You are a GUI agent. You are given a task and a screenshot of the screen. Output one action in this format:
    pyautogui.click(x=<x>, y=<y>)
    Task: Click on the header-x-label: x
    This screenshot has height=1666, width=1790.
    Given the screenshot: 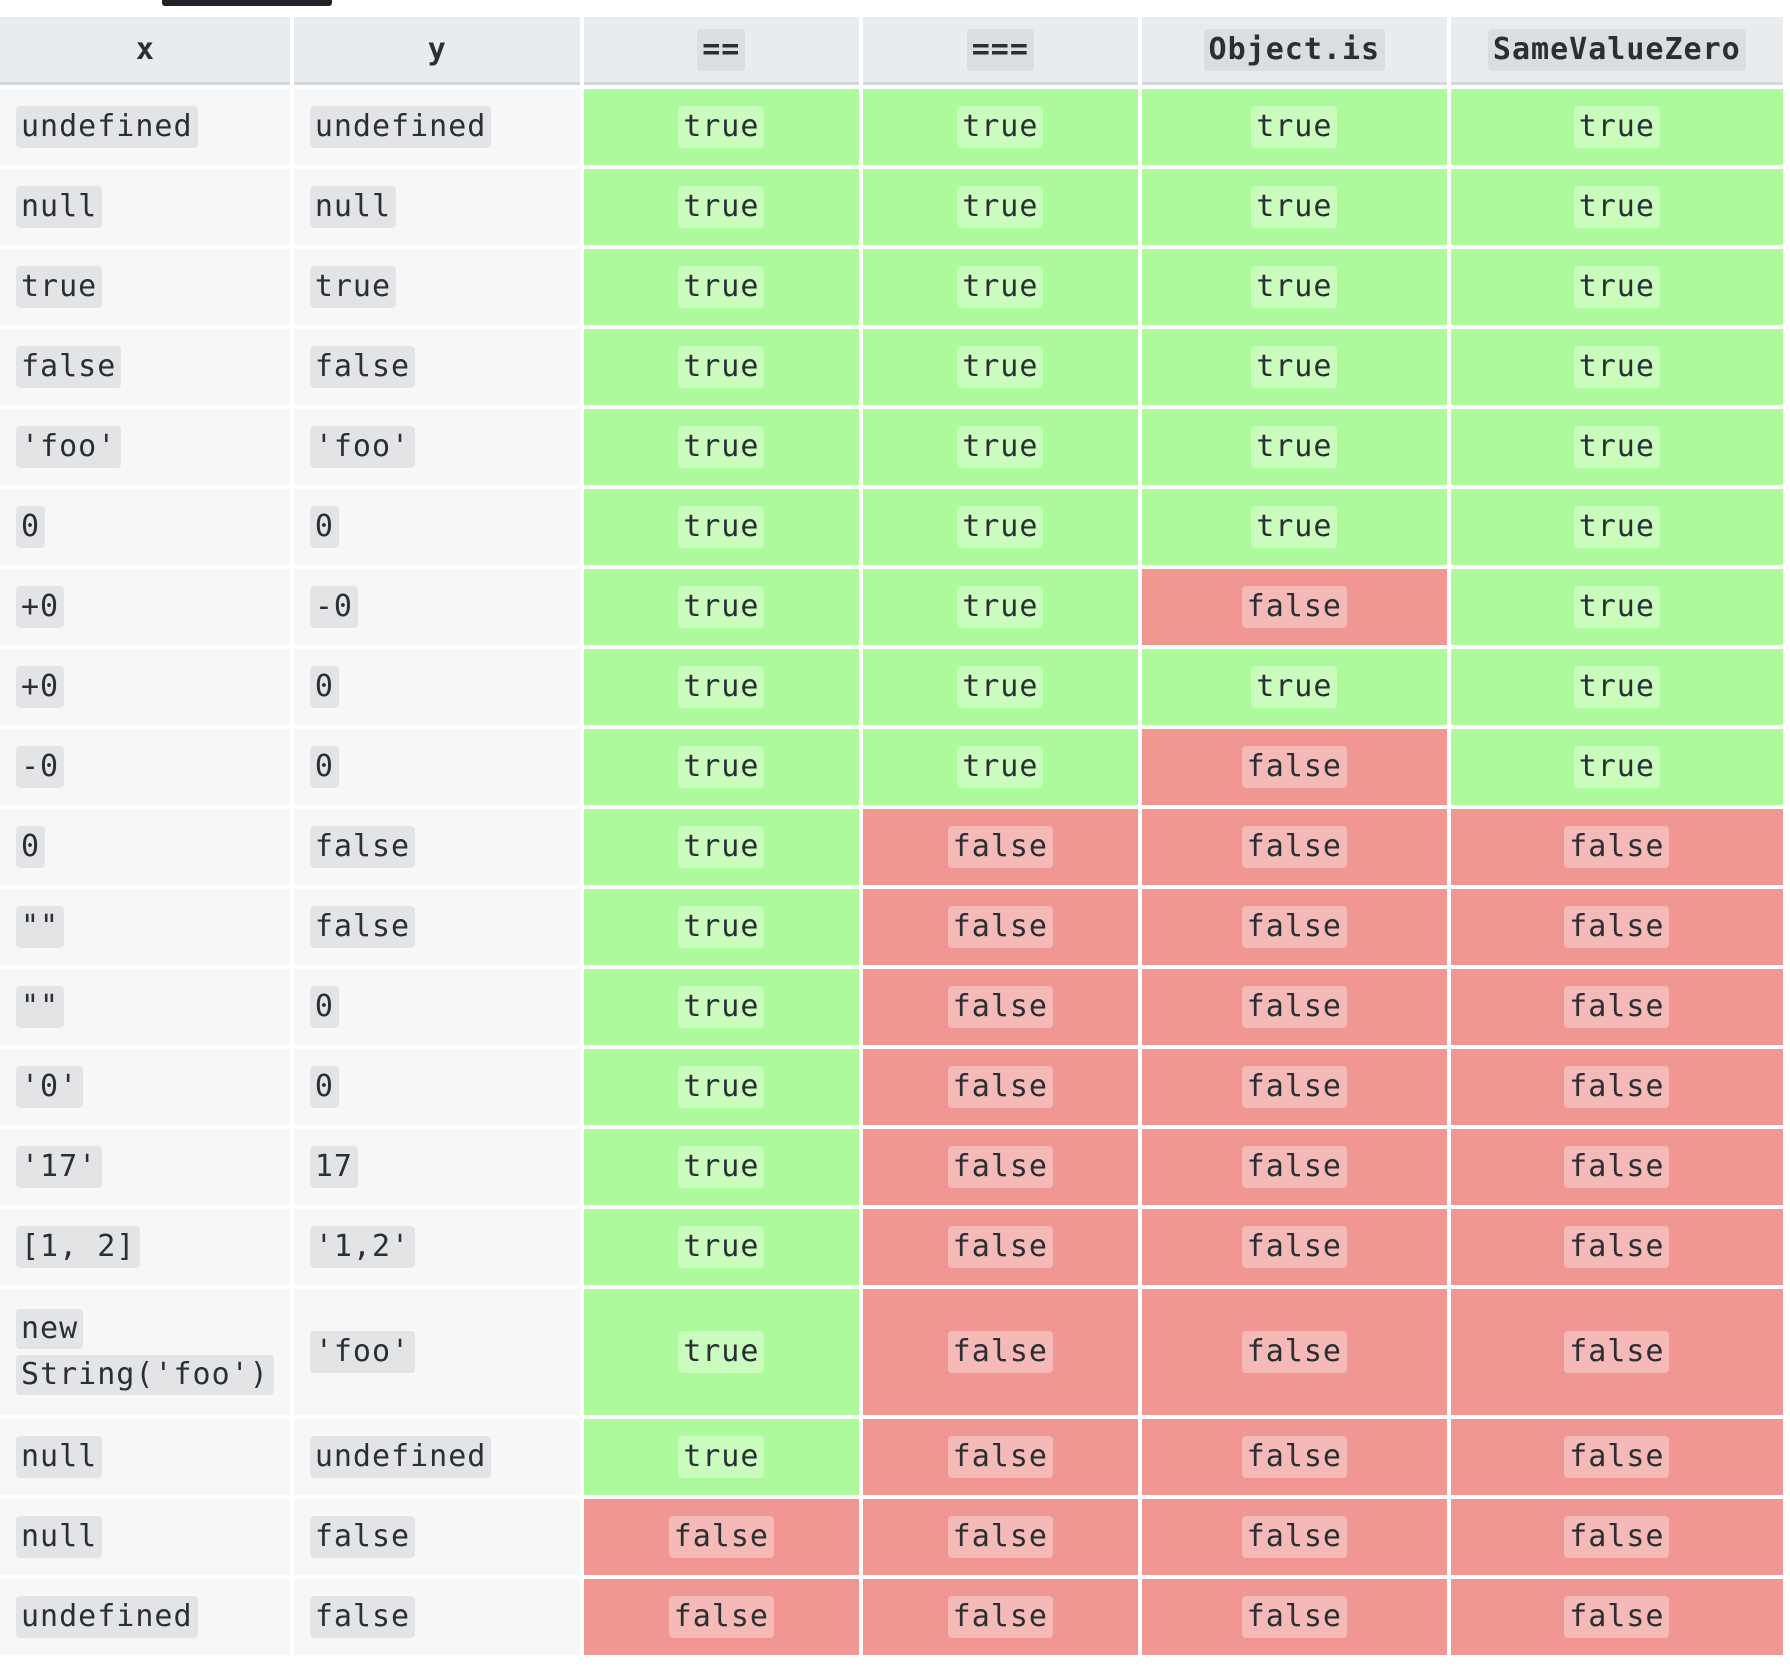 What is the action you would take?
    pyautogui.click(x=144, y=49)
    